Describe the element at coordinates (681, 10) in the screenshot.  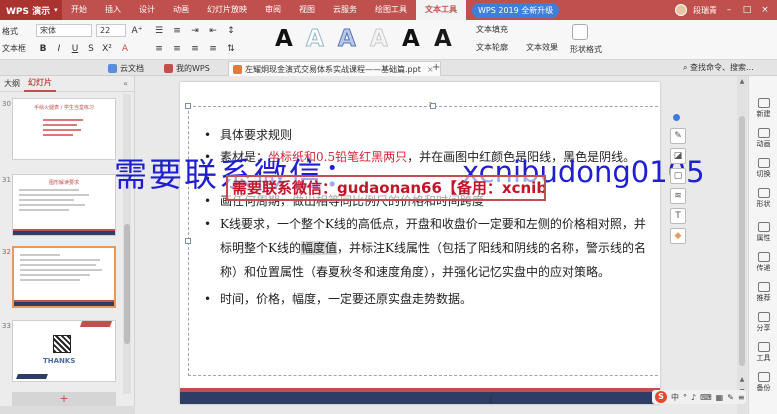
I see `avatar` at that location.